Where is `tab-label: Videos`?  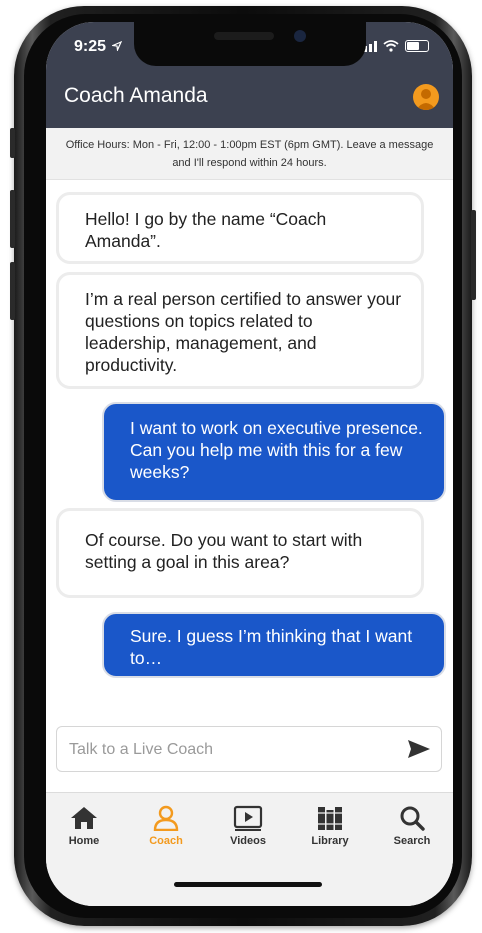 tab-label: Videos is located at coordinates (248, 841).